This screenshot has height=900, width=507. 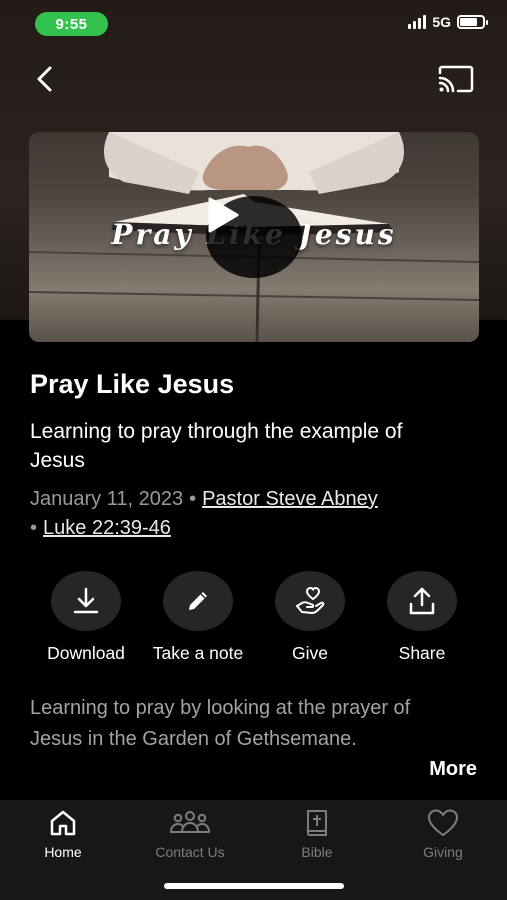 I want to click on share-icon, so click(x=422, y=601).